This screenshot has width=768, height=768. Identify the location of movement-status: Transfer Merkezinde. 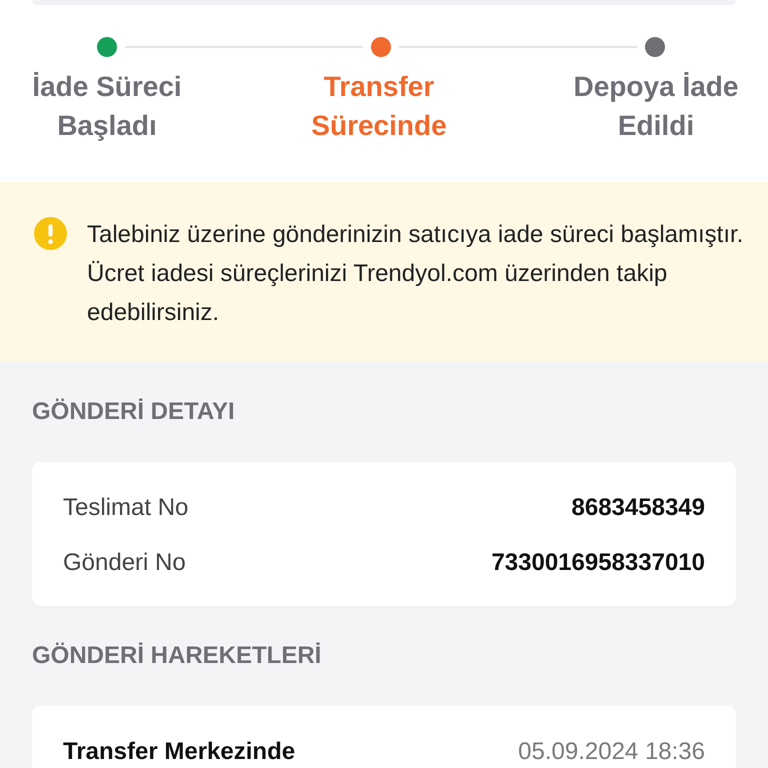
(179, 752).